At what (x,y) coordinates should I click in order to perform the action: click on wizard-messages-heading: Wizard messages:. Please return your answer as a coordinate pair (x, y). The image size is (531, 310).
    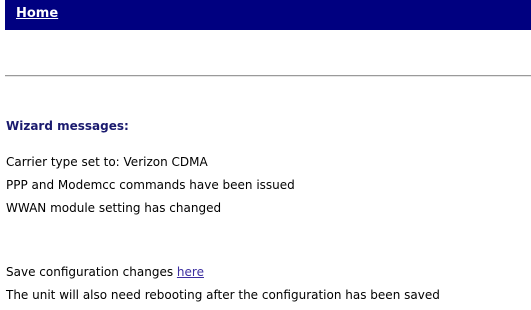
    Looking at the image, I should click on (67, 126).